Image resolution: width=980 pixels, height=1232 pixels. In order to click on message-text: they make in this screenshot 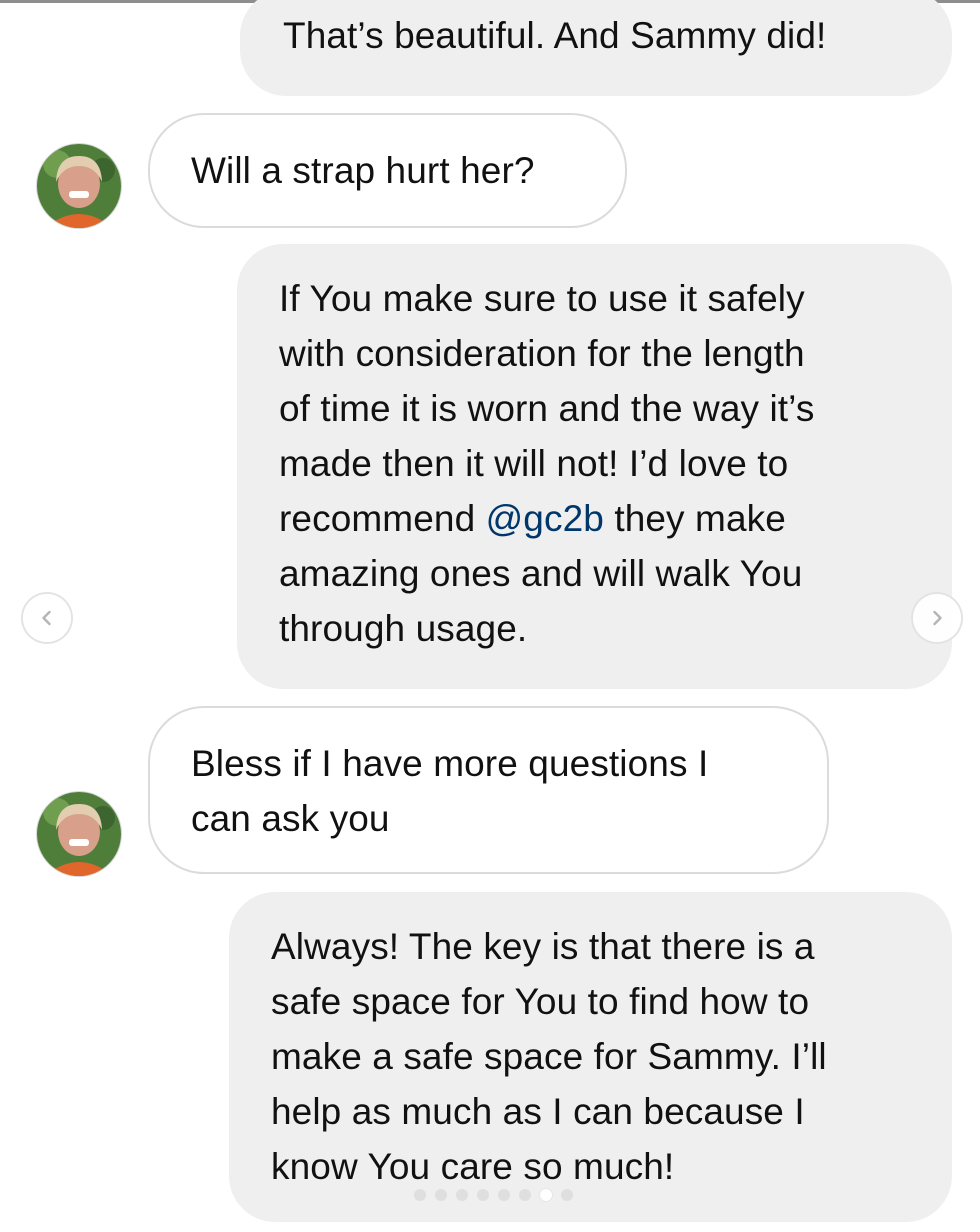, I will do `click(694, 518)`.